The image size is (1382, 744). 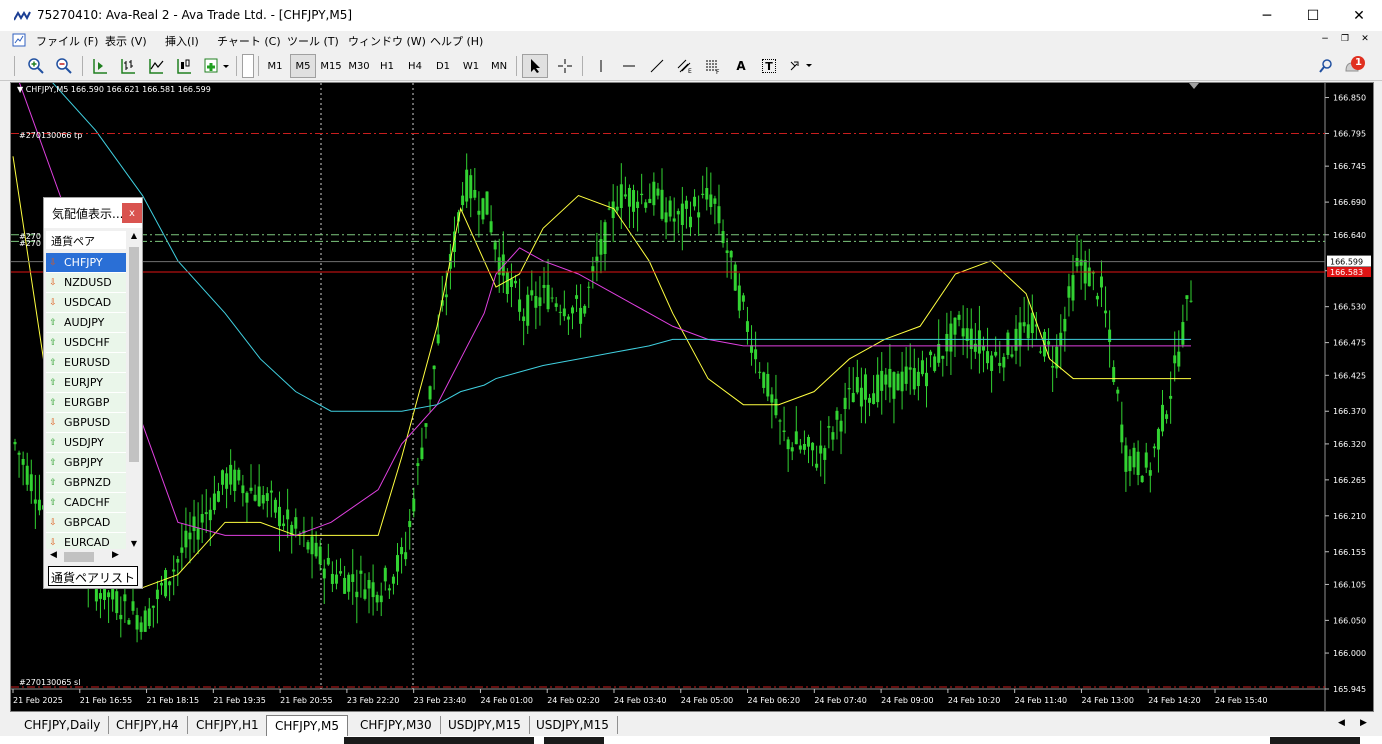 I want to click on menu-insert: 挿入(I), so click(x=182, y=41).